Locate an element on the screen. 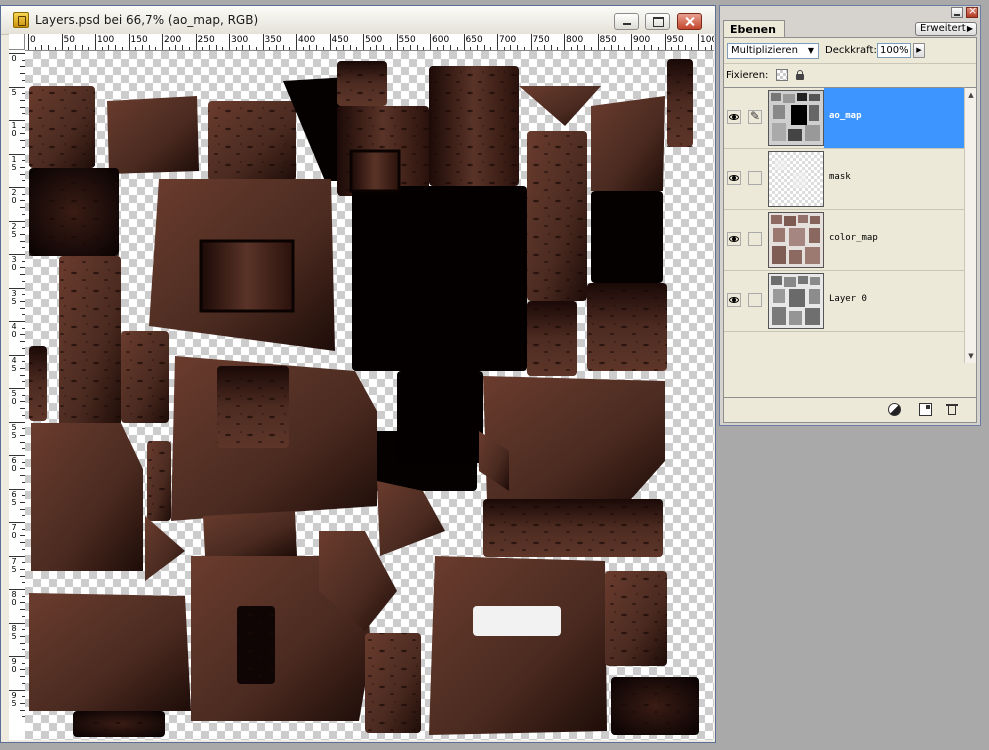  ruler-label: 800 is located at coordinates (575, 40).